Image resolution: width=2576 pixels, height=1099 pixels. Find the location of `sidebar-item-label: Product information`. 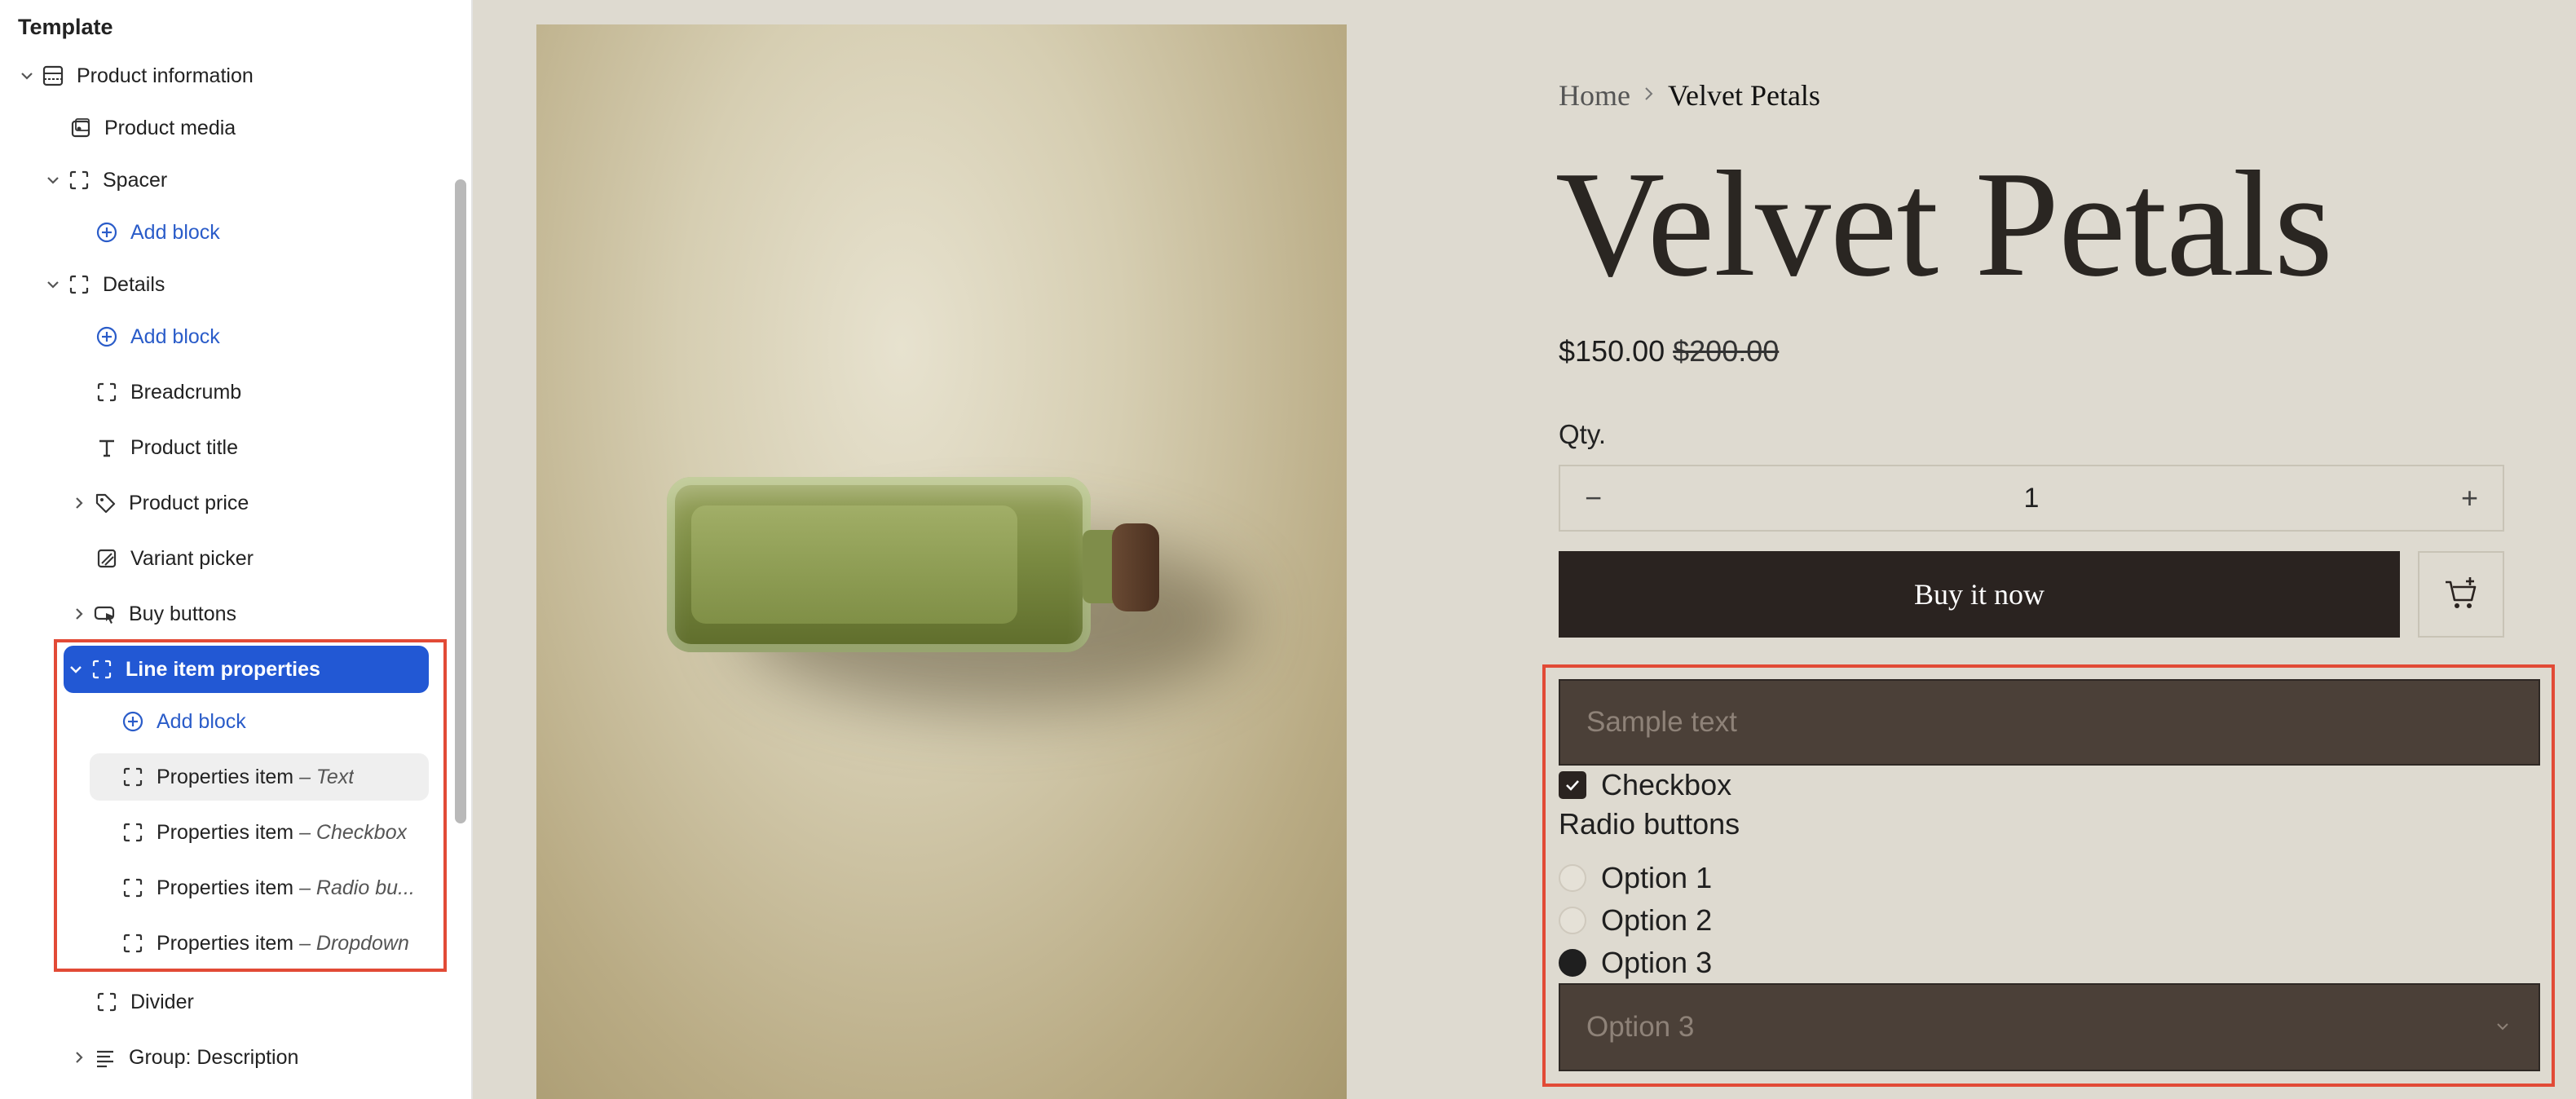

sidebar-item-label: Product information is located at coordinates (165, 75).